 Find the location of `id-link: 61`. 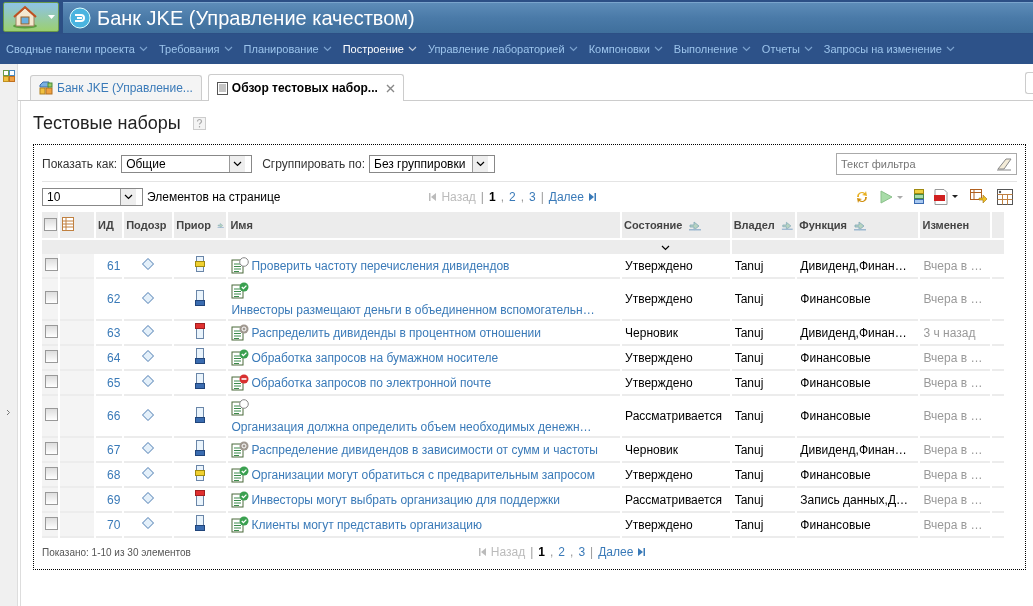

id-link: 61 is located at coordinates (110, 265).